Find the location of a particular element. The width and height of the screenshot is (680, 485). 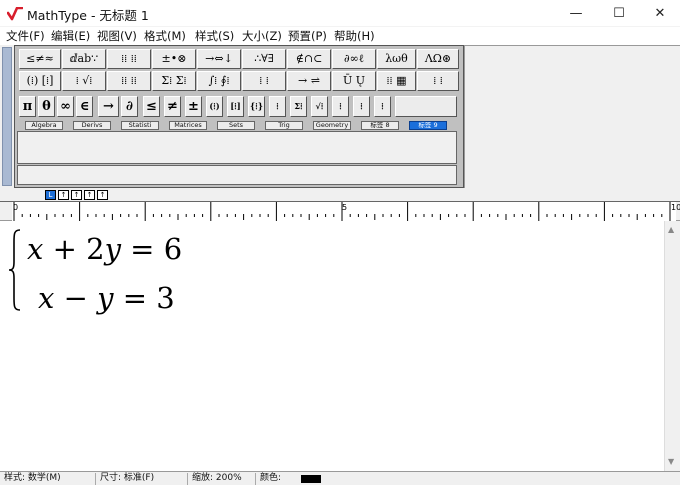

menu-edit: 编辑(E) is located at coordinates (70, 36).